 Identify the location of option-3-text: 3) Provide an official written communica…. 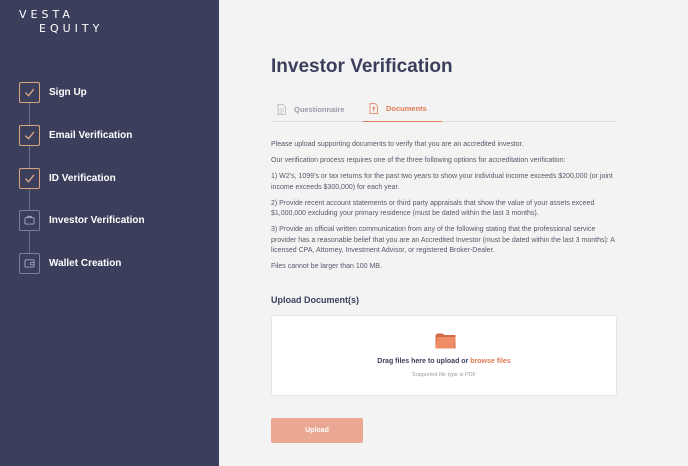
(443, 240).